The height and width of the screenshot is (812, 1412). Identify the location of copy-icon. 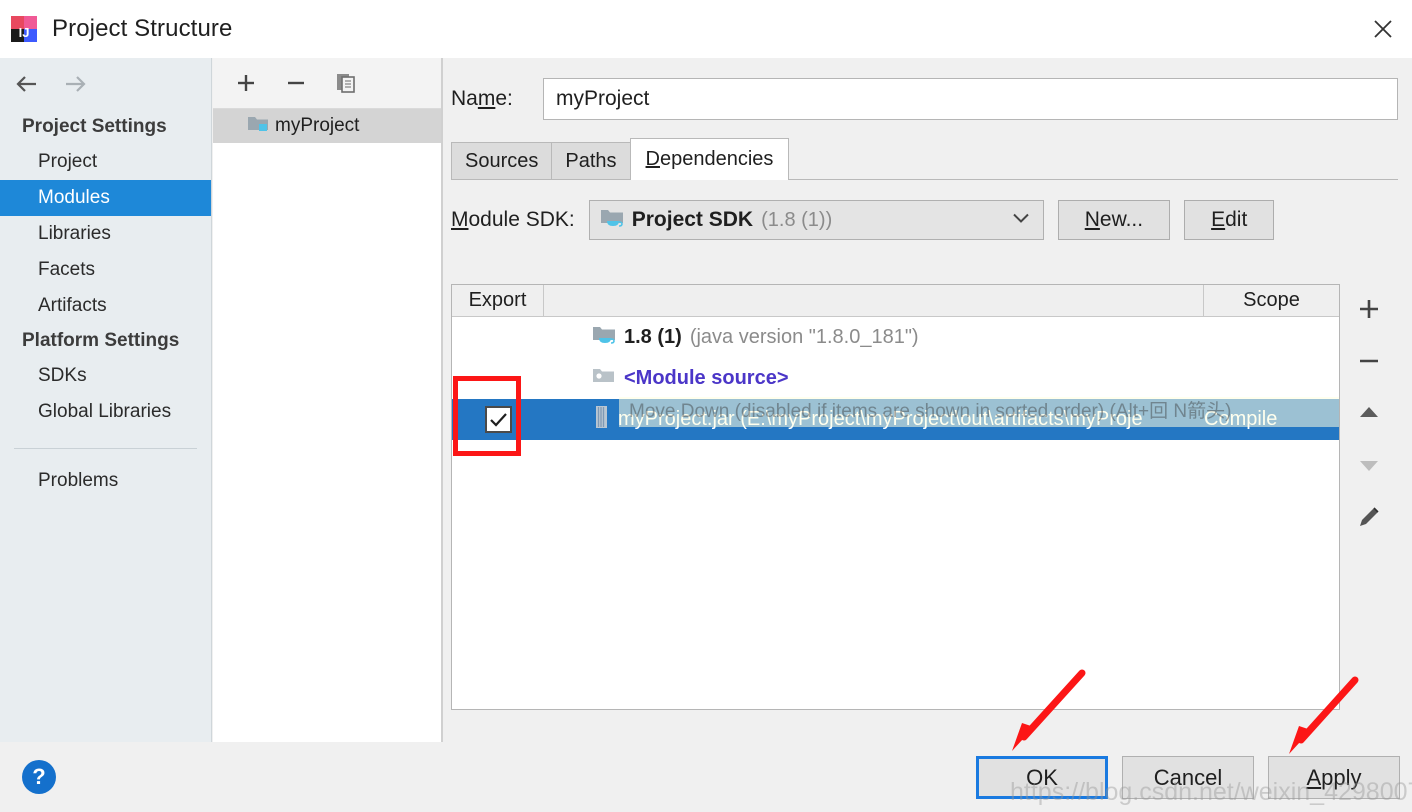
(346, 83).